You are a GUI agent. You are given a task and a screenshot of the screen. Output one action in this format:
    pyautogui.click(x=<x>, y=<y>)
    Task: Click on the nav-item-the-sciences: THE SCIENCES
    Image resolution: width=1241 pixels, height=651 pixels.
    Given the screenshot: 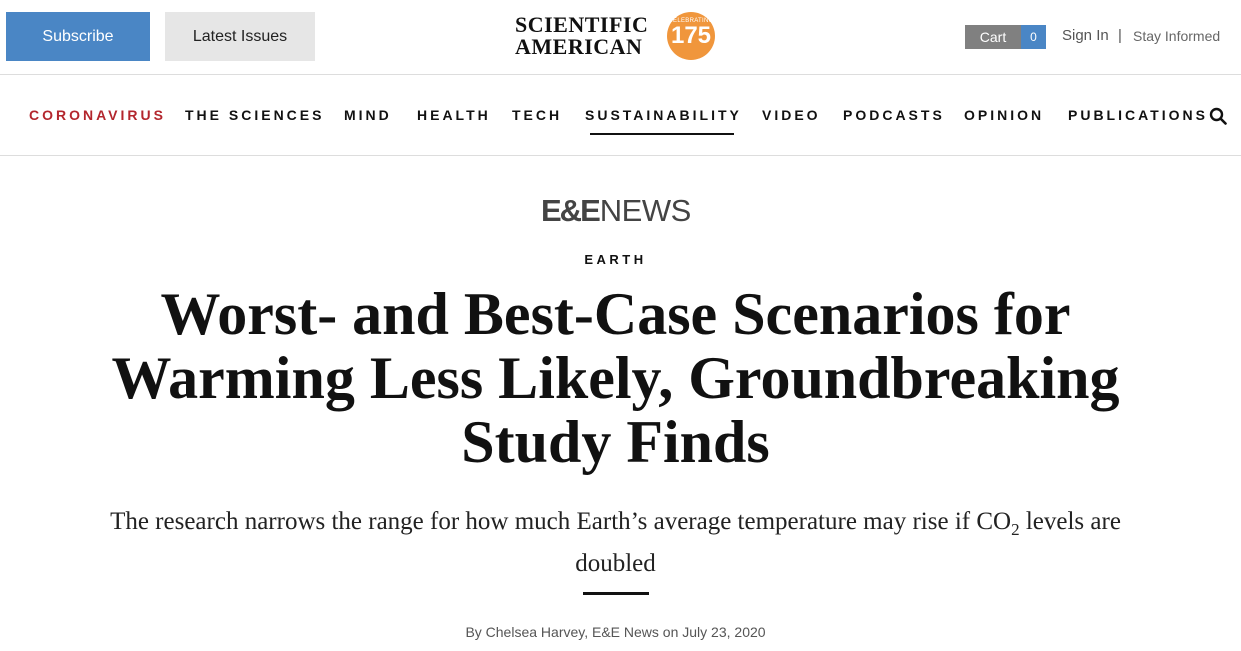 What is the action you would take?
    pyautogui.click(x=254, y=115)
    